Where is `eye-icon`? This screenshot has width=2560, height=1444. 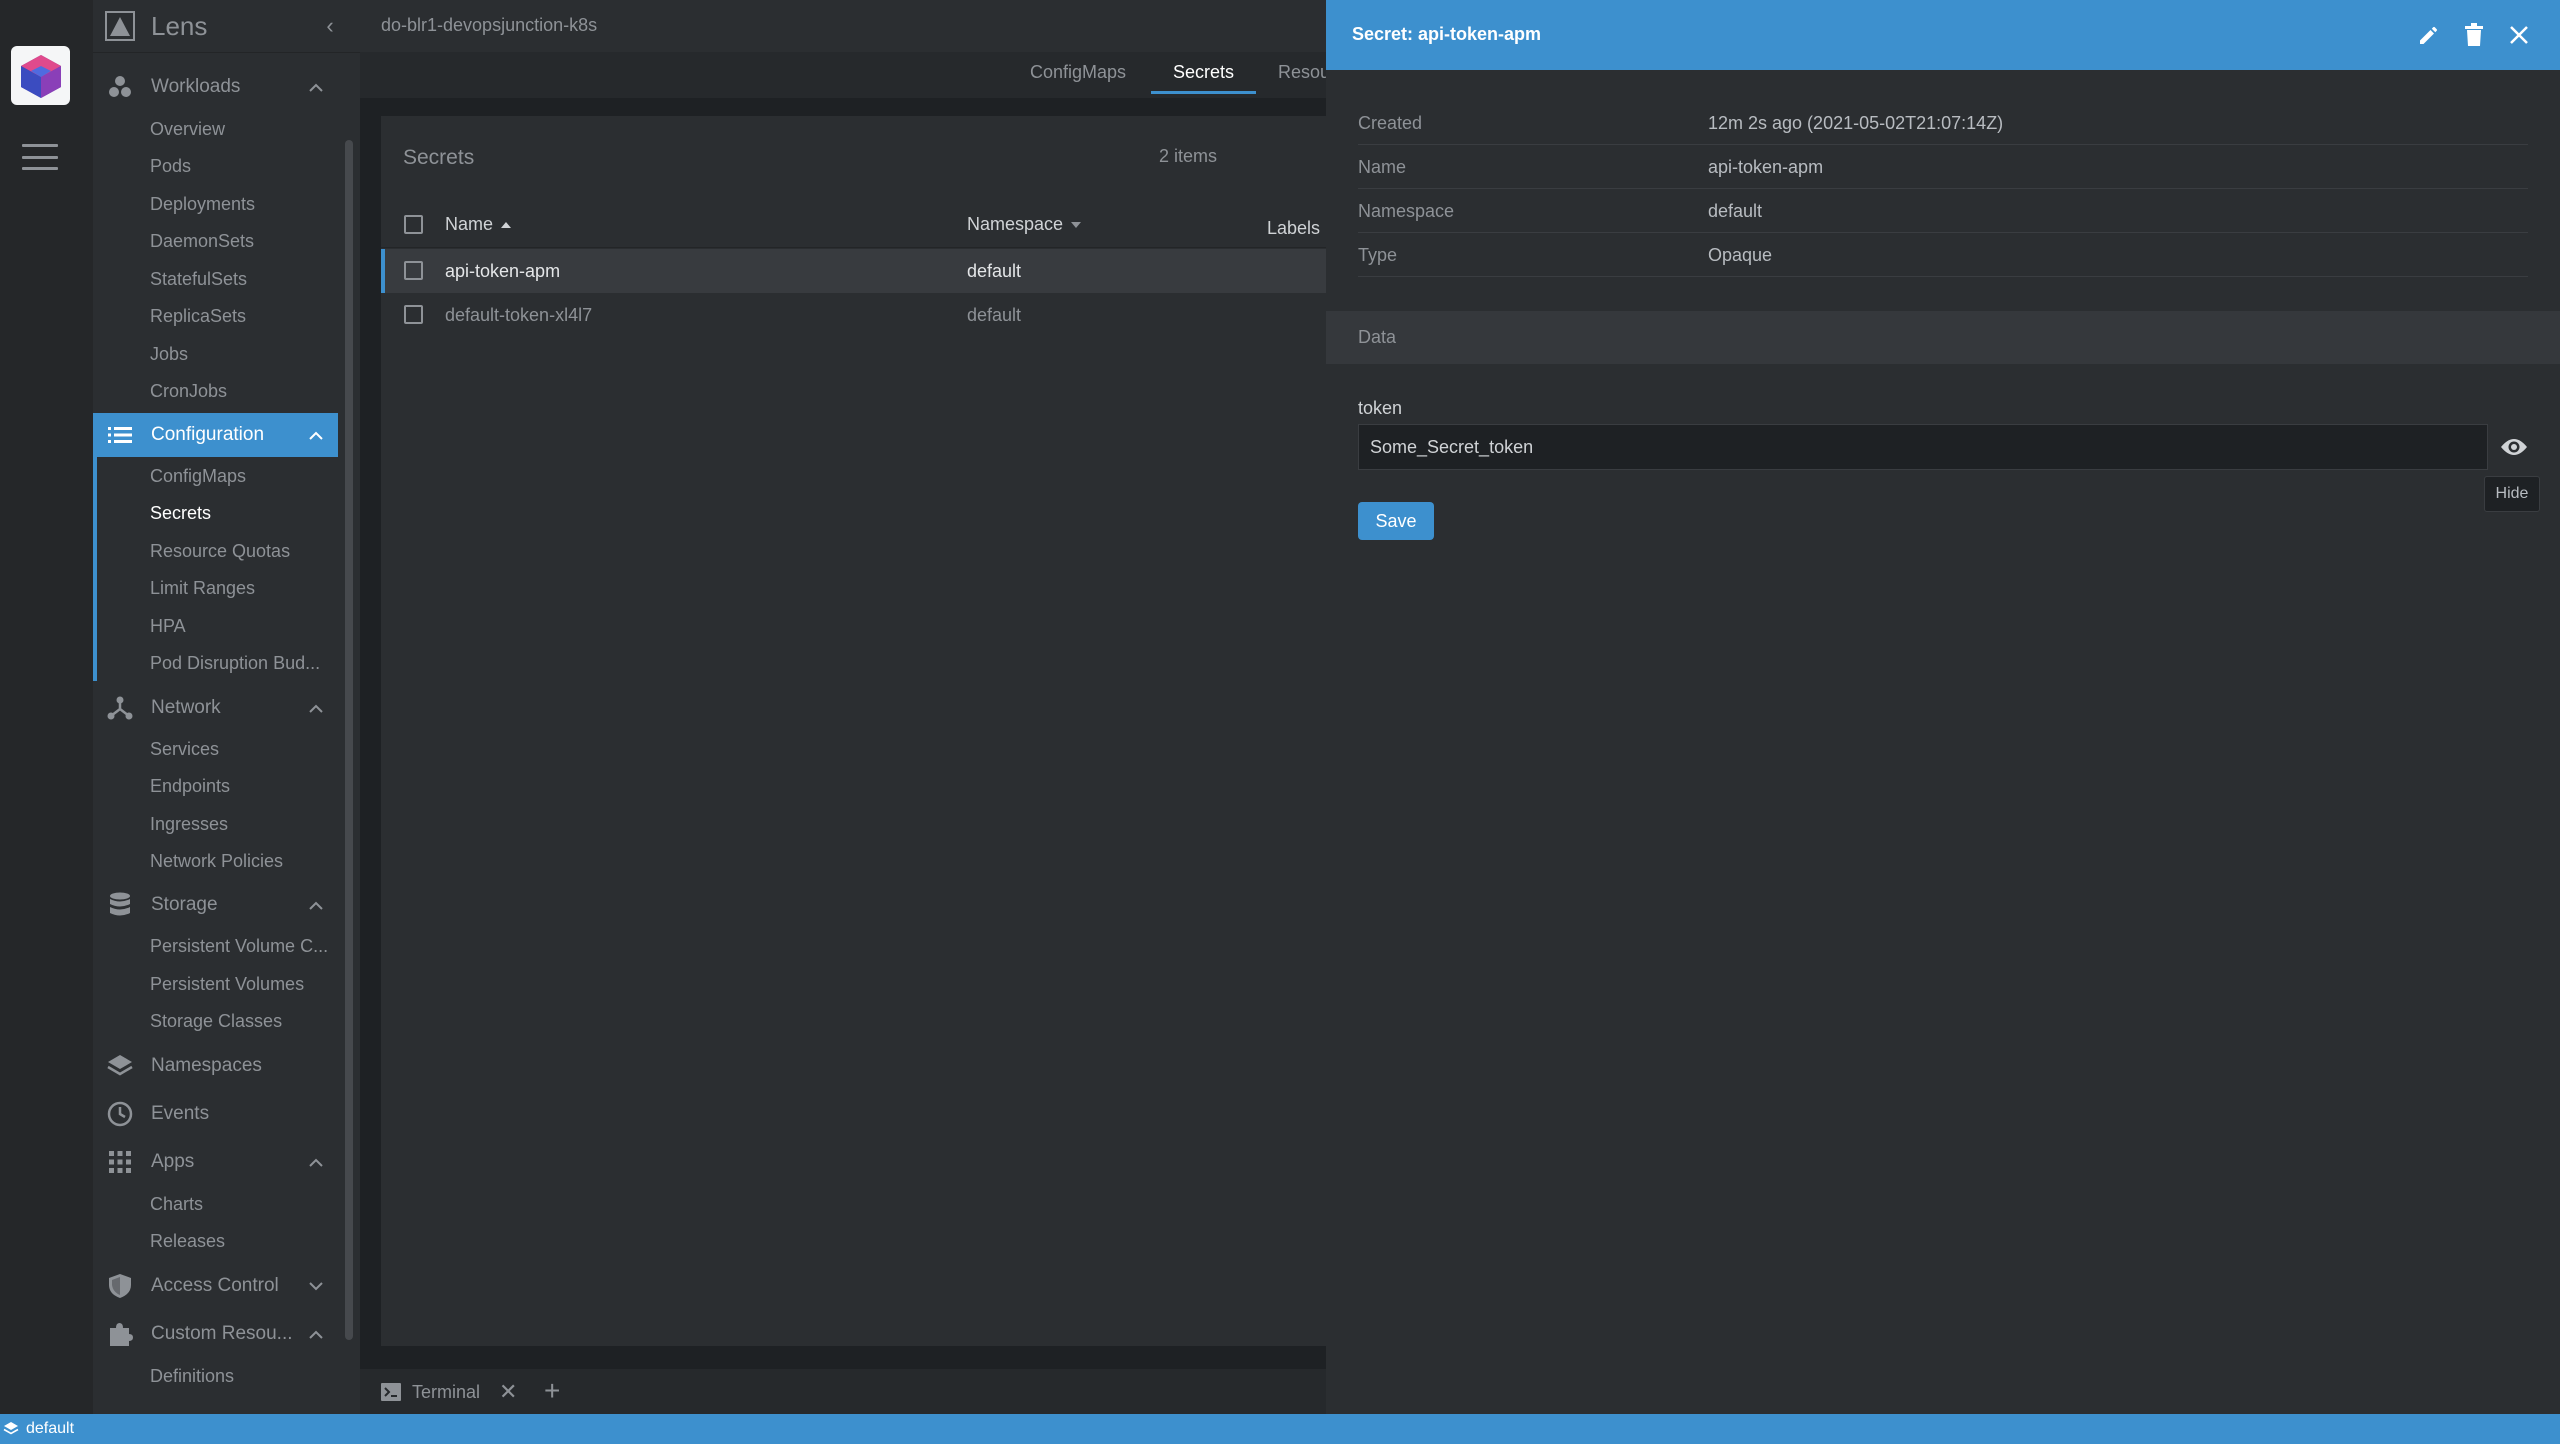 eye-icon is located at coordinates (2514, 447).